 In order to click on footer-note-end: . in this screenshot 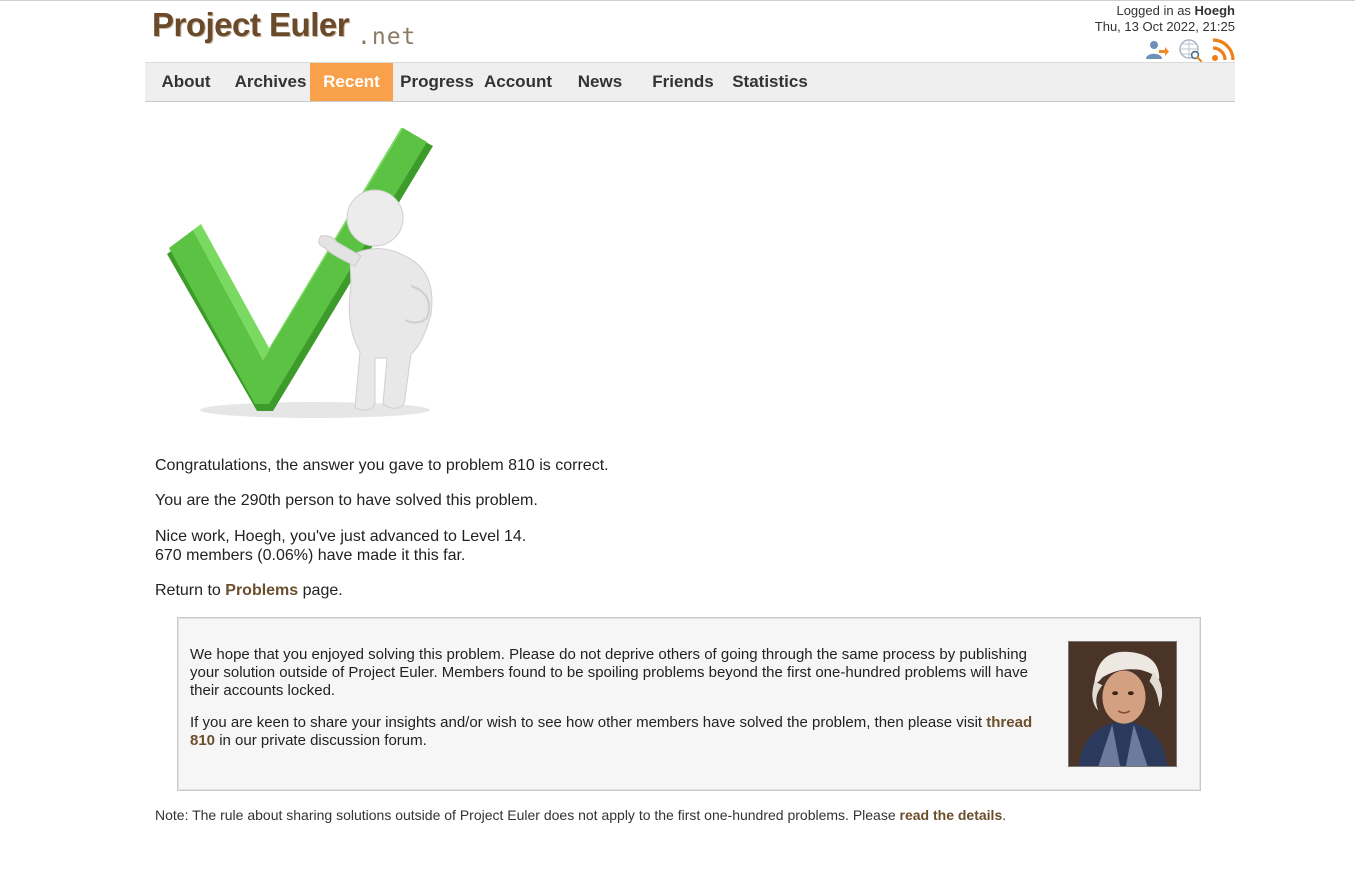, I will do `click(1004, 815)`.